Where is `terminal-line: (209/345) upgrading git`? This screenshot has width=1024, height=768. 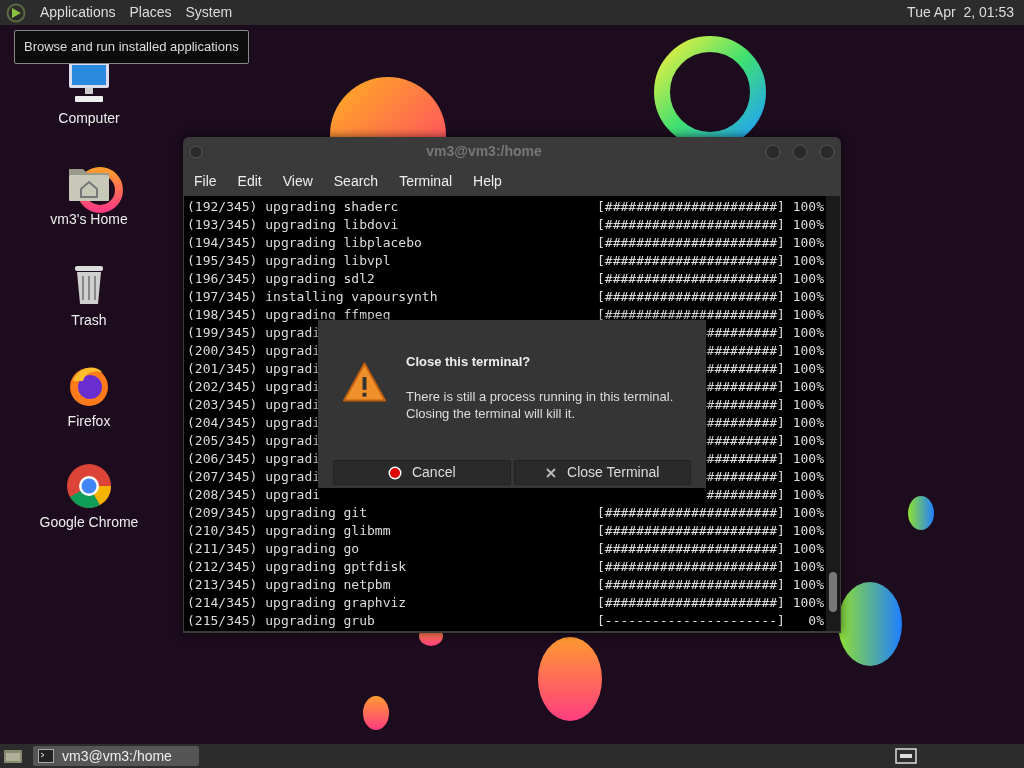 terminal-line: (209/345) upgrading git is located at coordinates (277, 513).